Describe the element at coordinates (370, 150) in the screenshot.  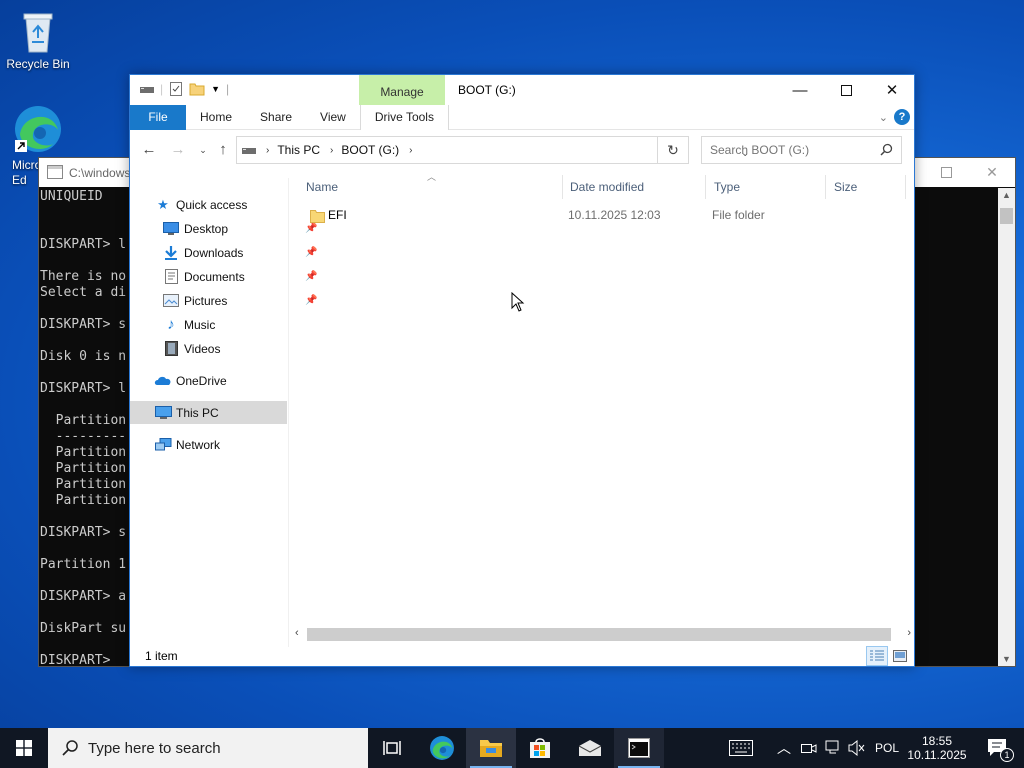
I see `breadcrumb-boot-drive: BOOT (G:)` at that location.